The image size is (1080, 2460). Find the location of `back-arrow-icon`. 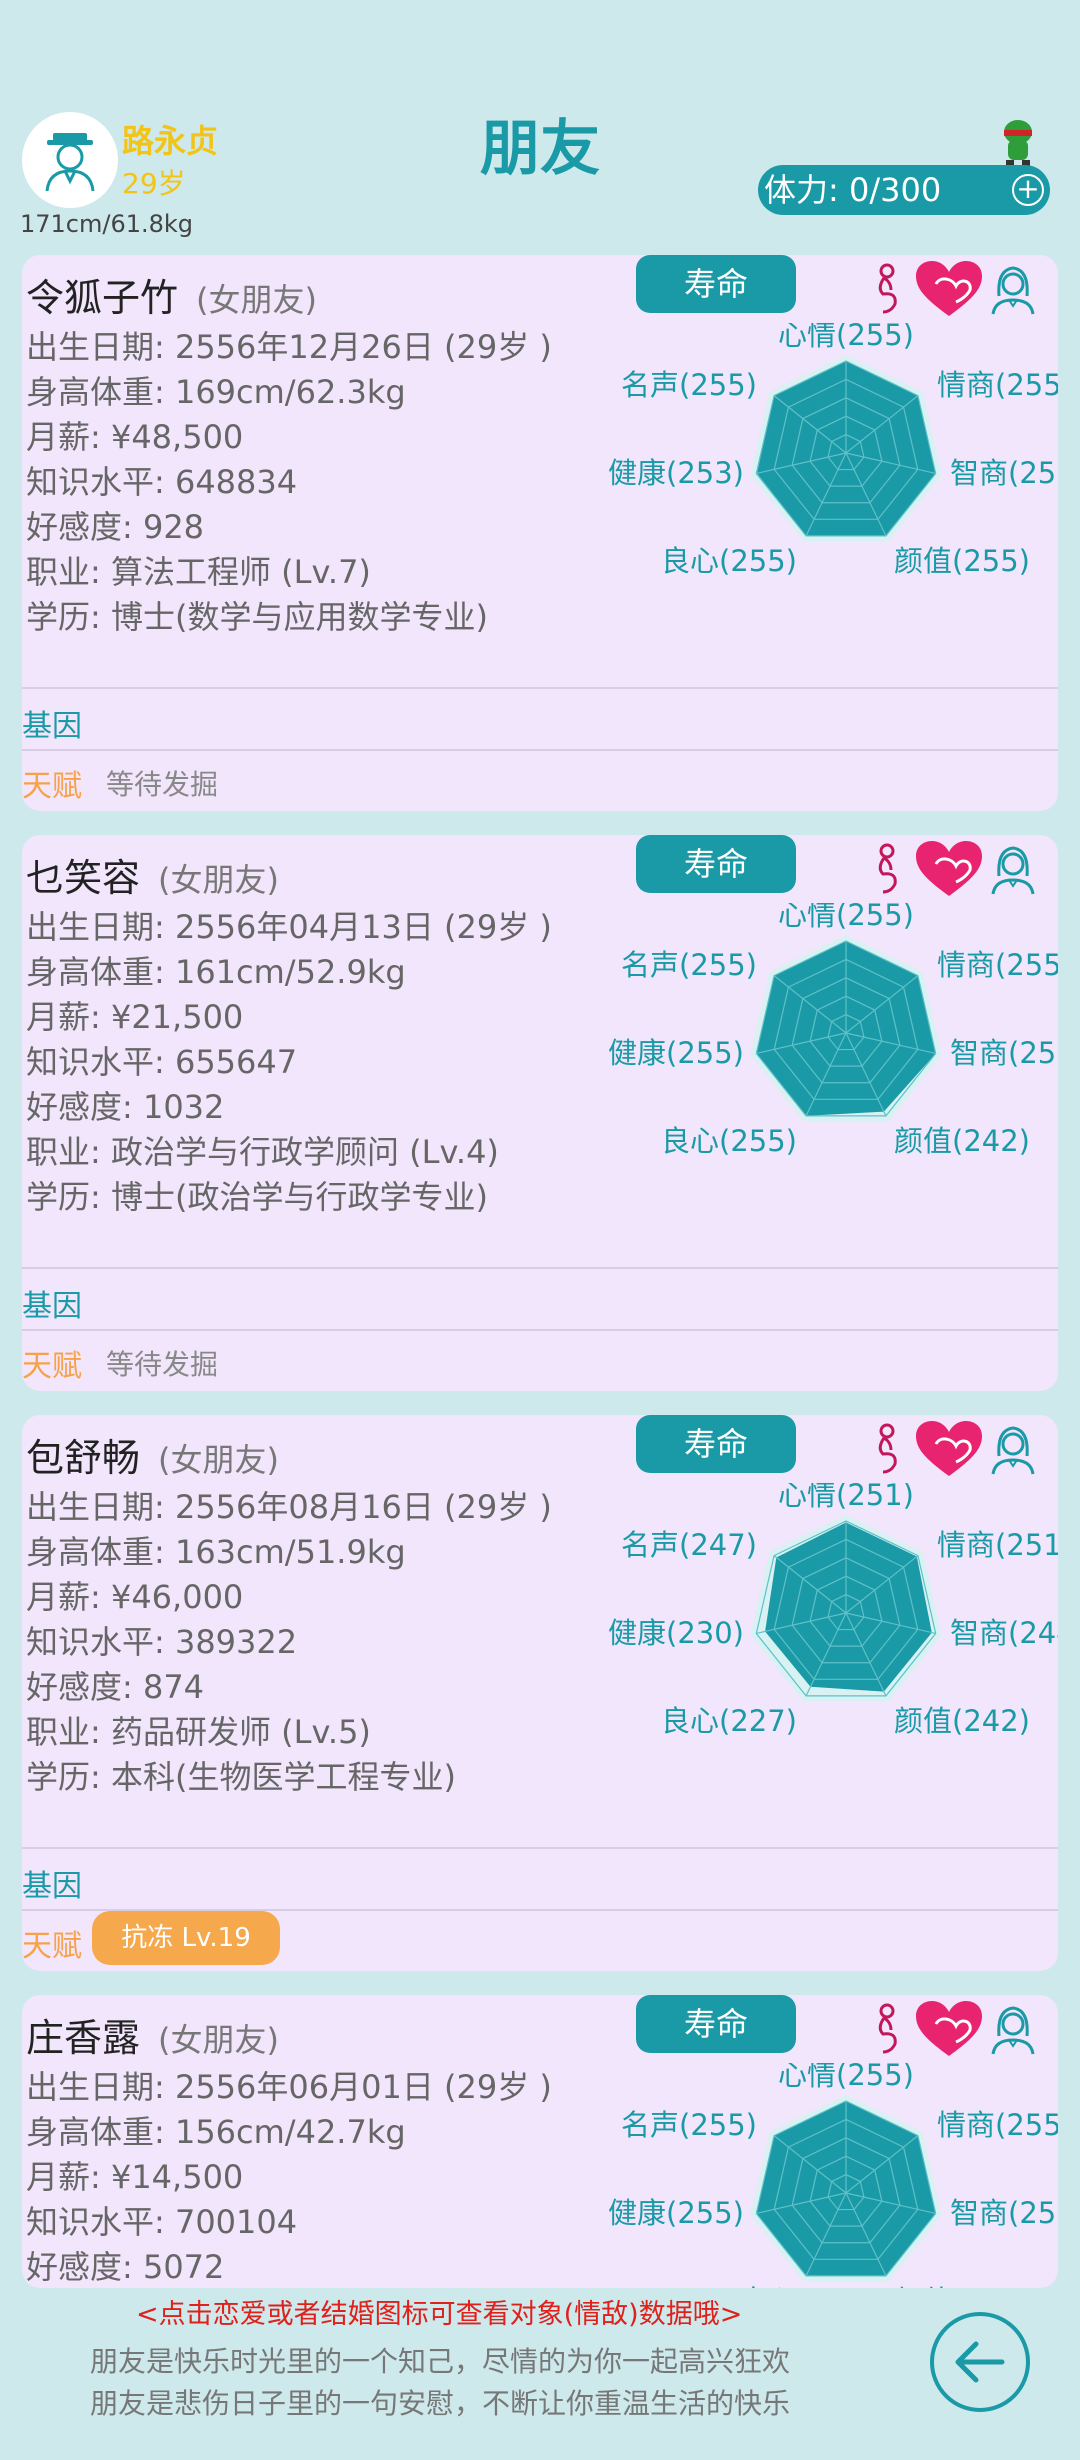

back-arrow-icon is located at coordinates (980, 2362).